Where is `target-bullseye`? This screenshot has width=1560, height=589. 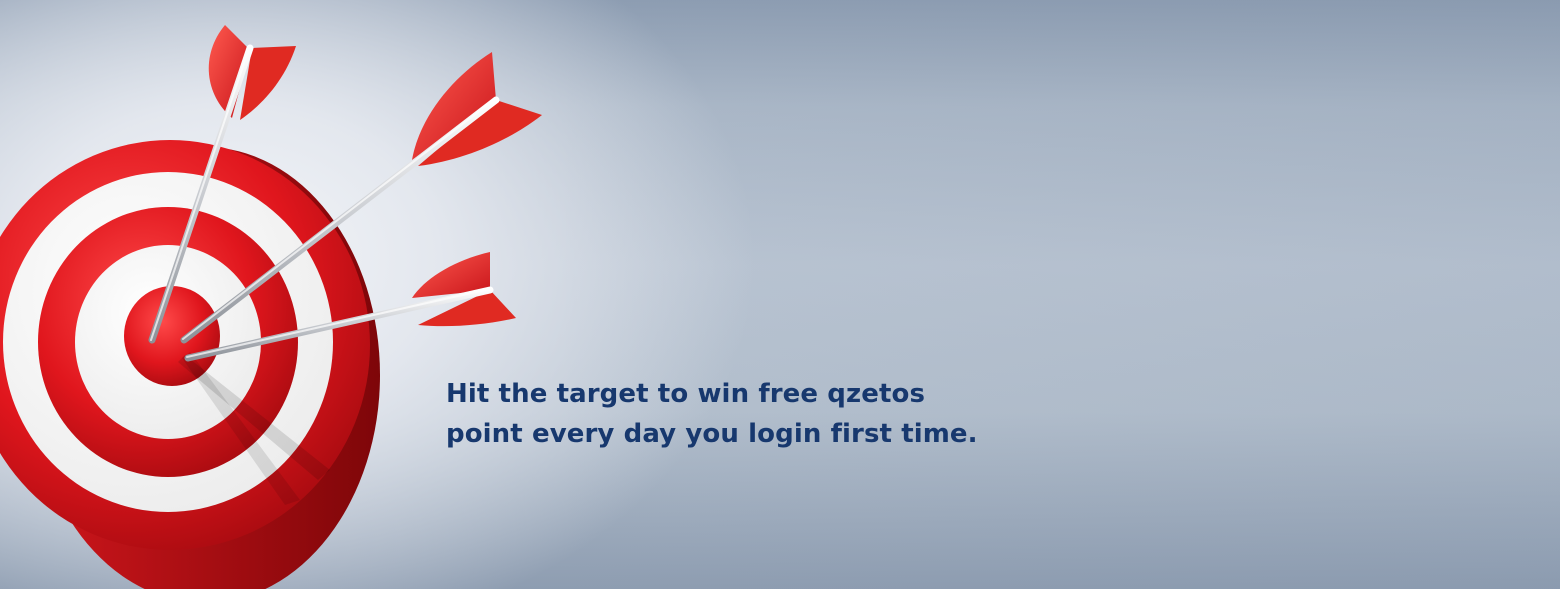 target-bullseye is located at coordinates (172, 336).